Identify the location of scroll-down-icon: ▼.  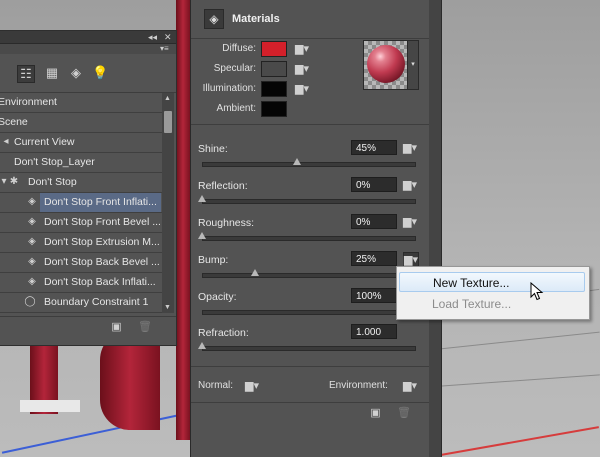
(167, 307).